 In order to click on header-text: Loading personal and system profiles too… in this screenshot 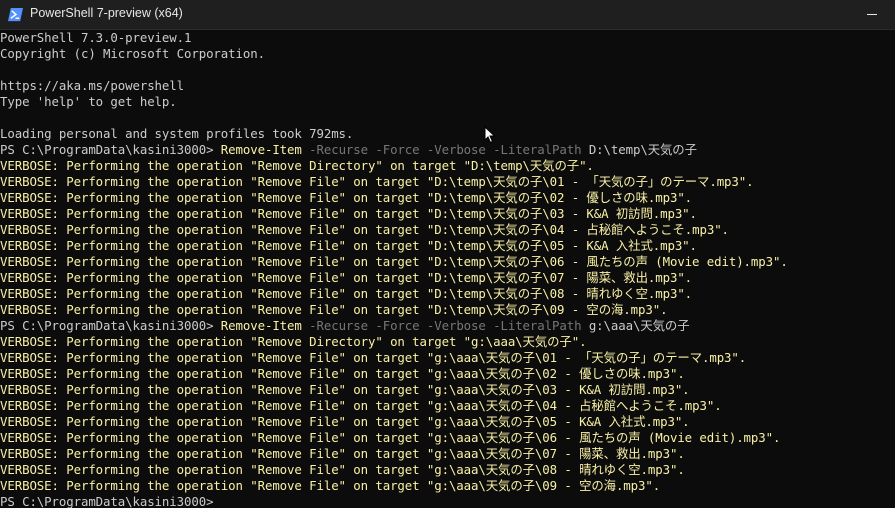, I will do `click(177, 133)`.